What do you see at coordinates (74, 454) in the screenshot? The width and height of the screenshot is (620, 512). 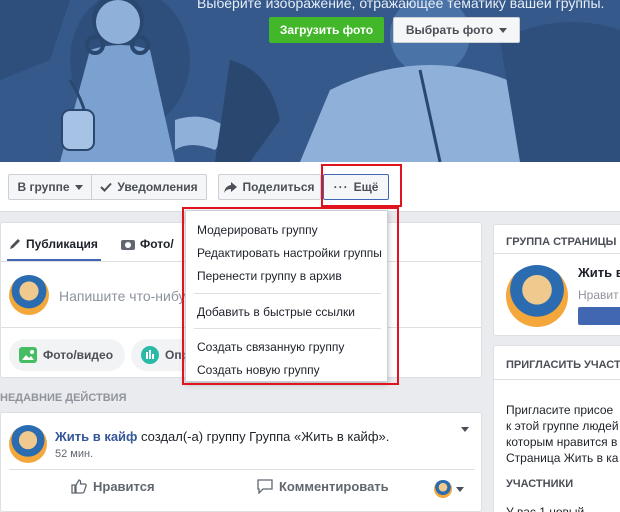 I see `post-timestamp: 52 мин.` at bounding box center [74, 454].